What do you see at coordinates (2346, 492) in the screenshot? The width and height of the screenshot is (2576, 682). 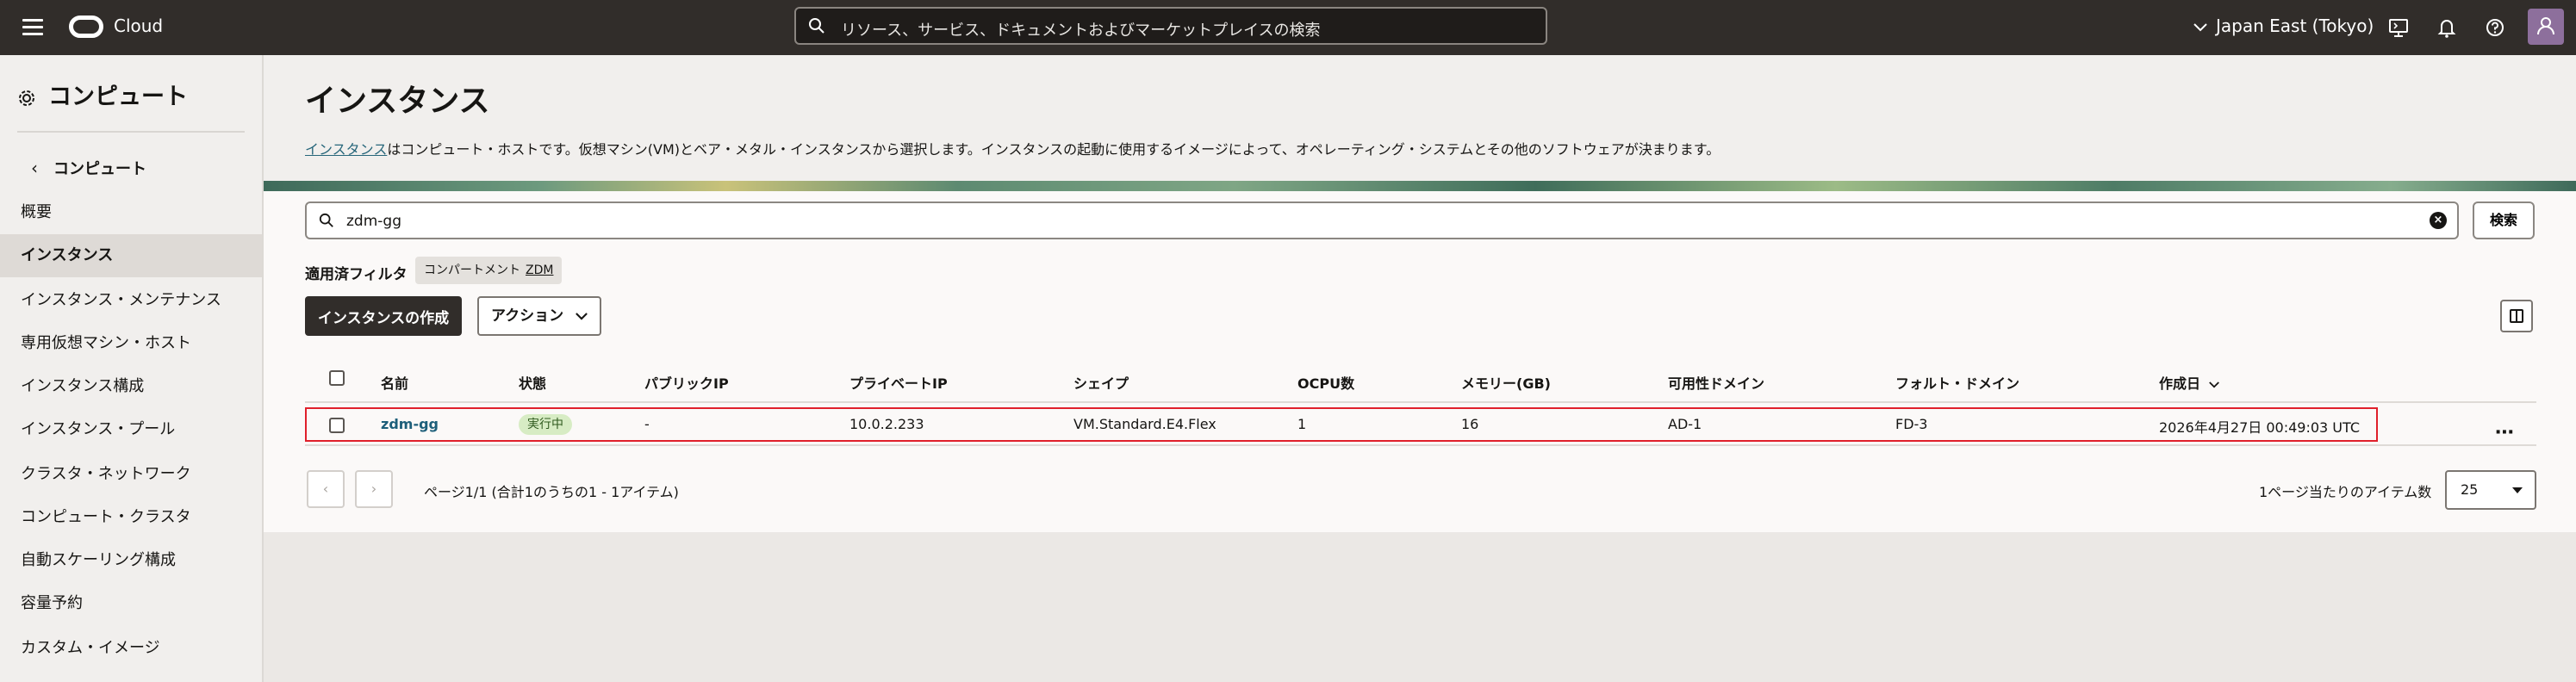 I see `items-per-page-label: 1ページ当たりのアイテム数` at bounding box center [2346, 492].